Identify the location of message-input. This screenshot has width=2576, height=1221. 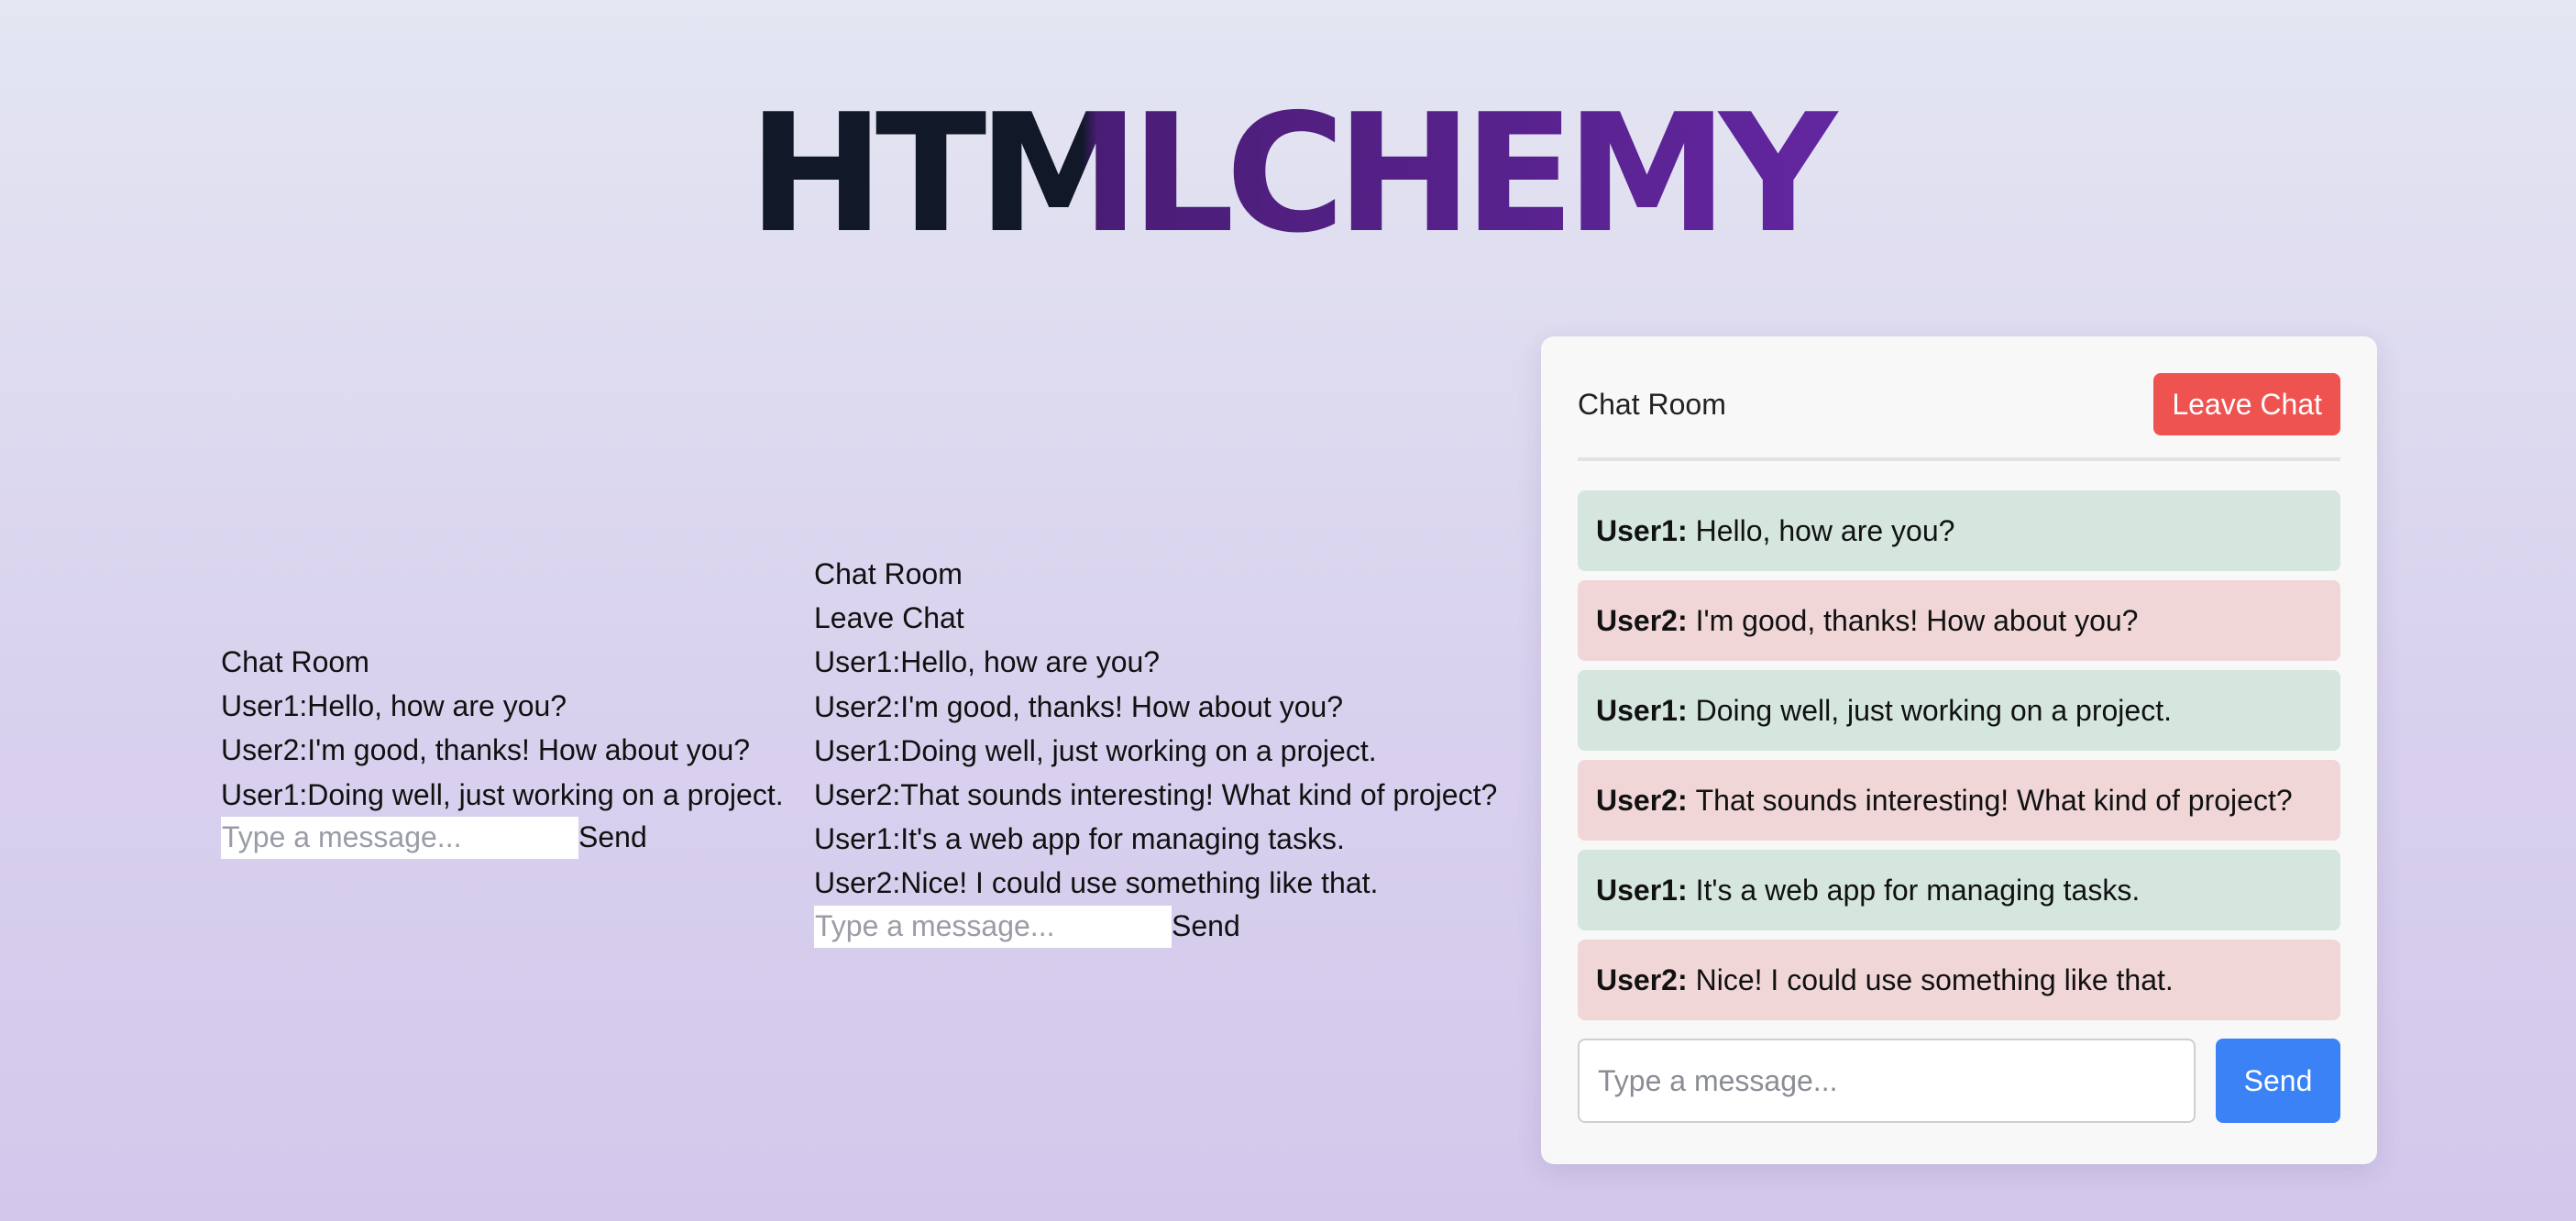
(1887, 1081).